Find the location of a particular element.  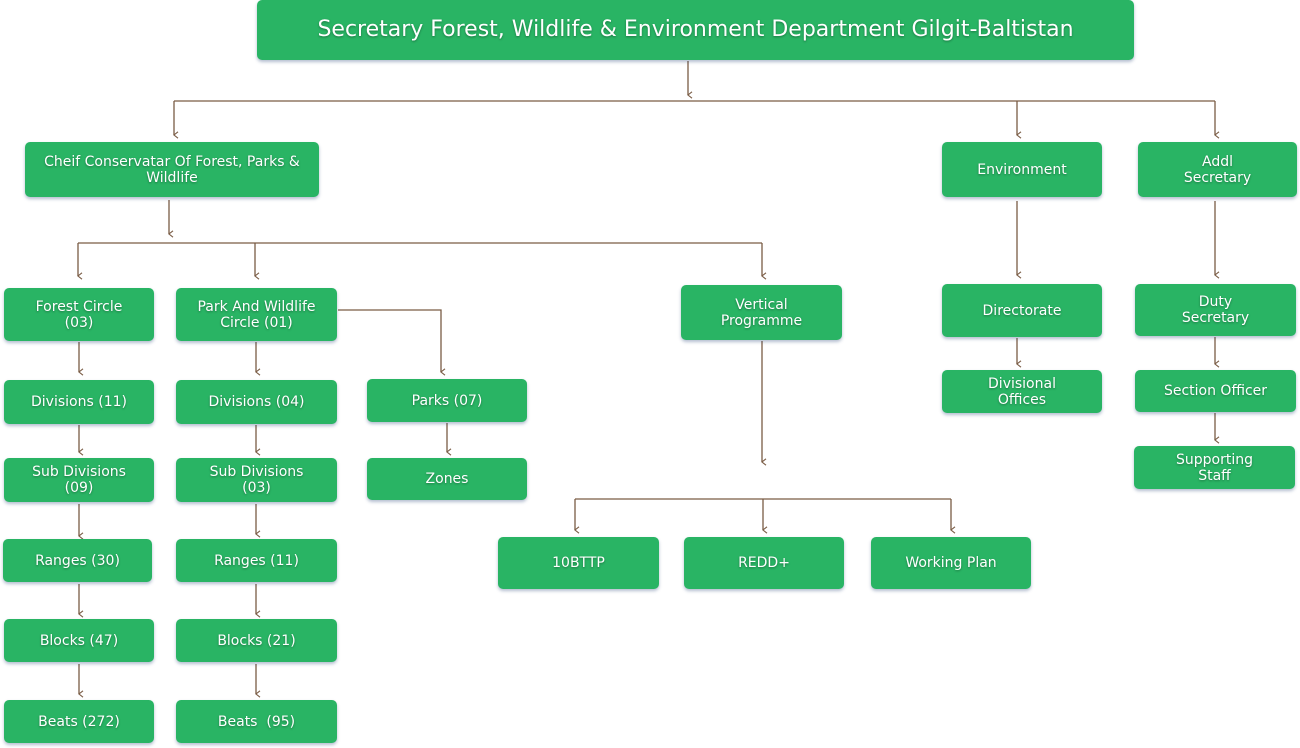

node-working-plan: Working Plan is located at coordinates (951, 563).